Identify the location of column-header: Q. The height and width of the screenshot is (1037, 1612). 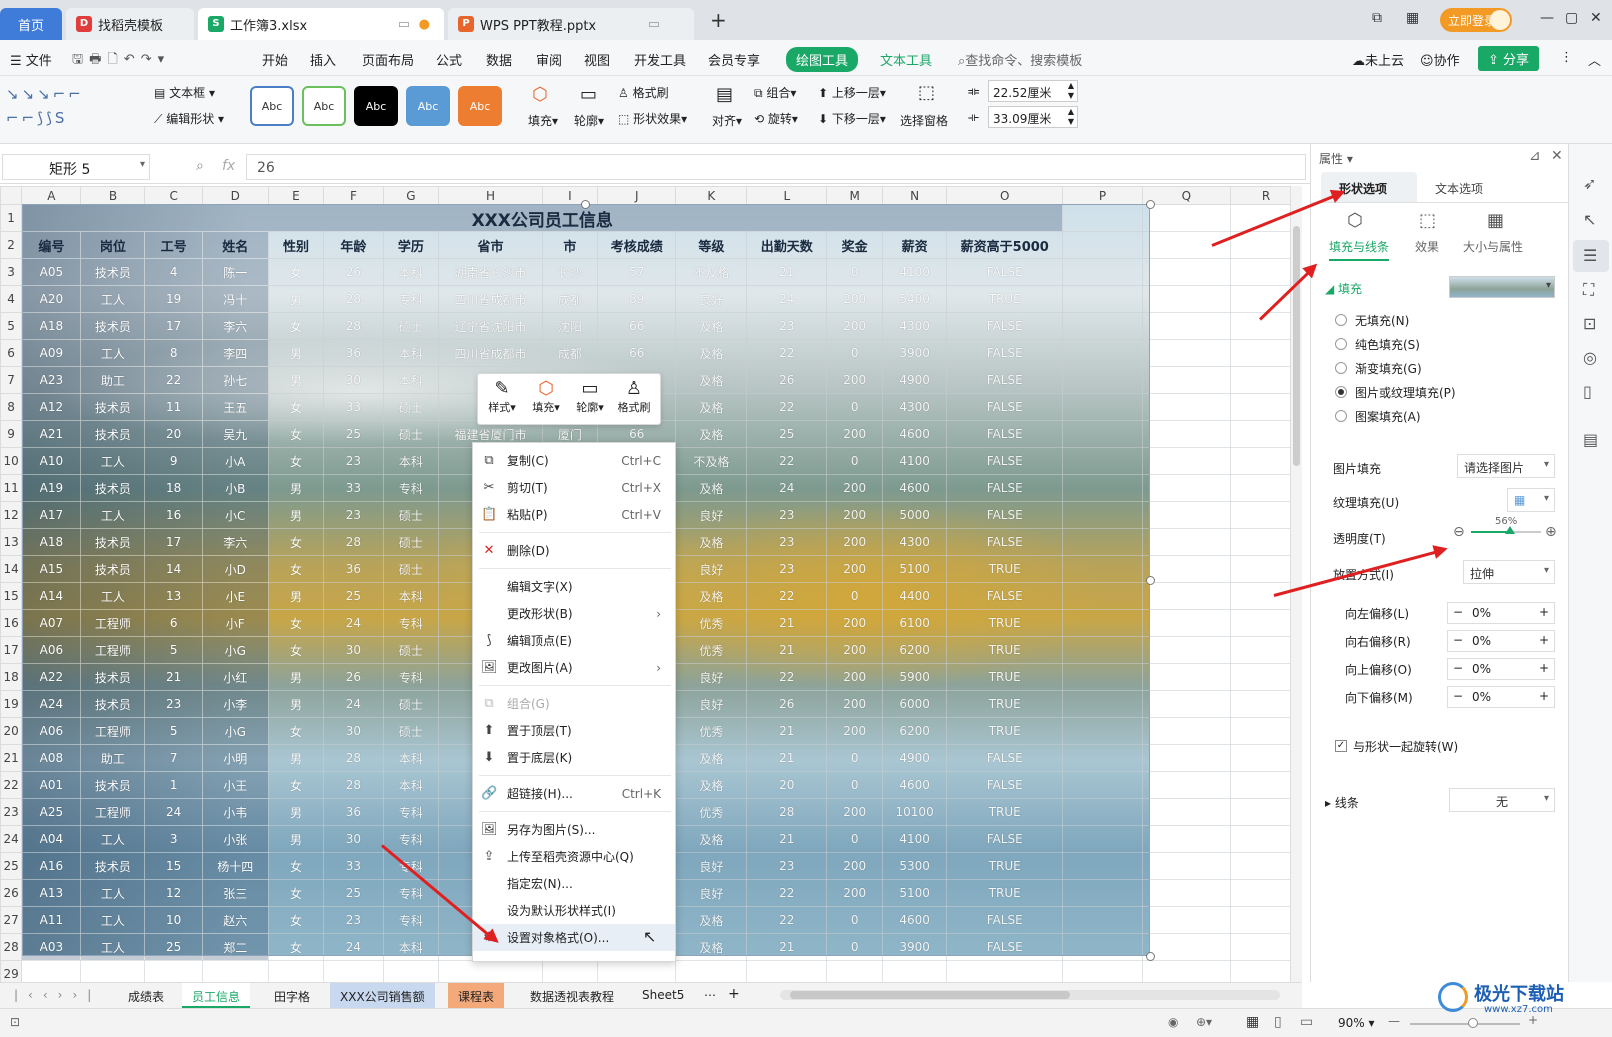
(1186, 195).